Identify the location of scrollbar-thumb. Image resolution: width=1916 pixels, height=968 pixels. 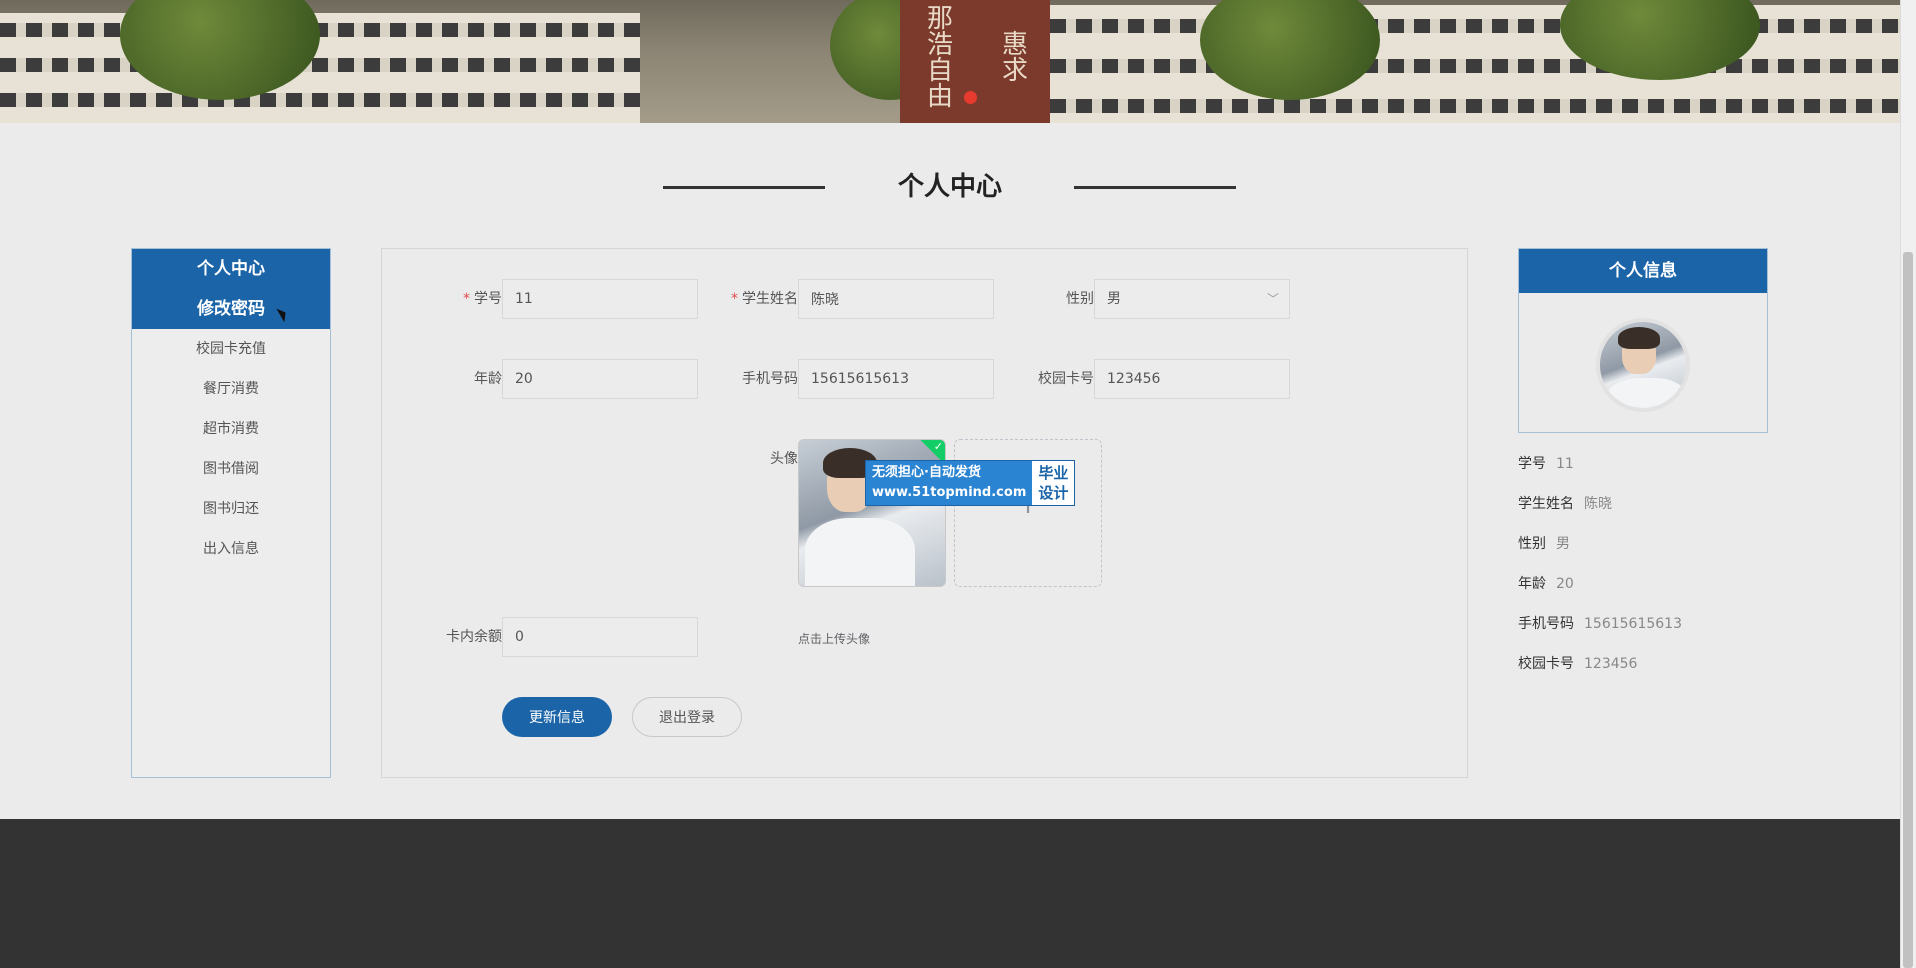
(1908, 610).